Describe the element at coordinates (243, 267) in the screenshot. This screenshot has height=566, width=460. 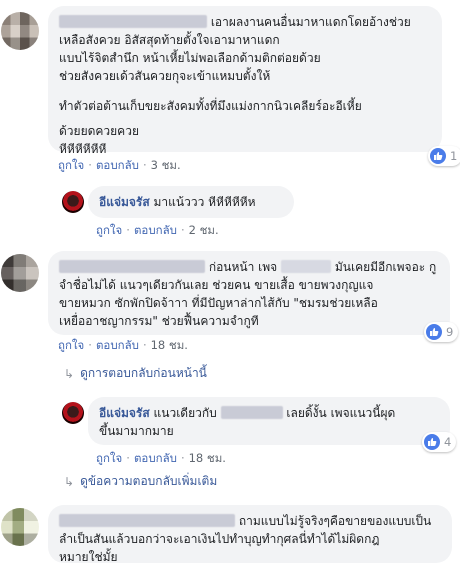
I see `comment-text-line: ก่อนหน้า เพจ` at that location.